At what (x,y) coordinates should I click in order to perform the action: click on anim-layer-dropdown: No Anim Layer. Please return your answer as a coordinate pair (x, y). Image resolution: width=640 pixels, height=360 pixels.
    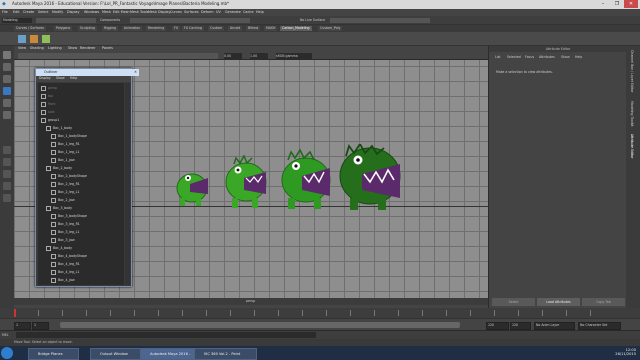
    Looking at the image, I should click on (554, 326).